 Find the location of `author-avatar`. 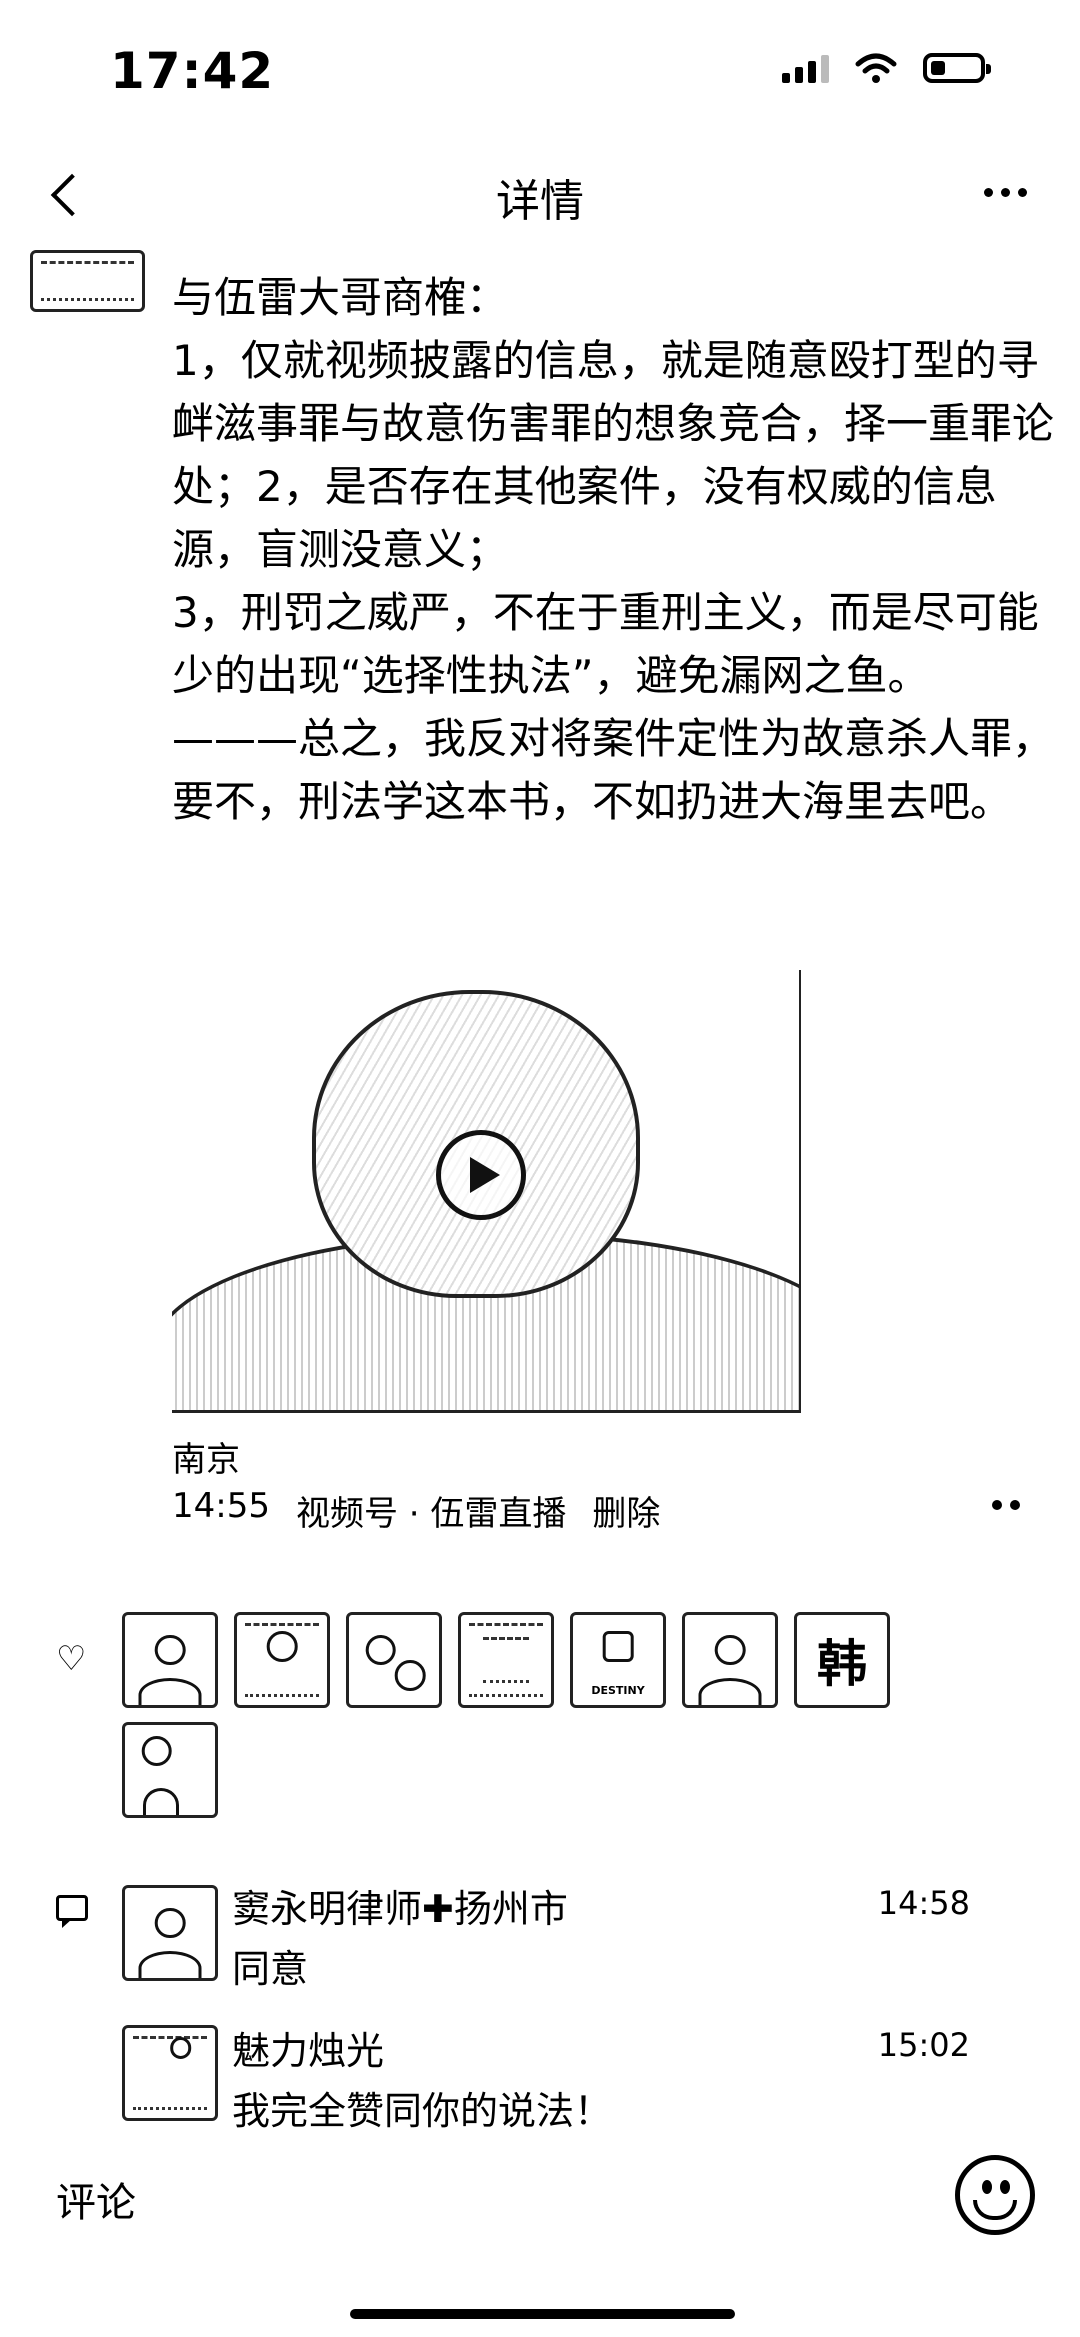

author-avatar is located at coordinates (87, 281).